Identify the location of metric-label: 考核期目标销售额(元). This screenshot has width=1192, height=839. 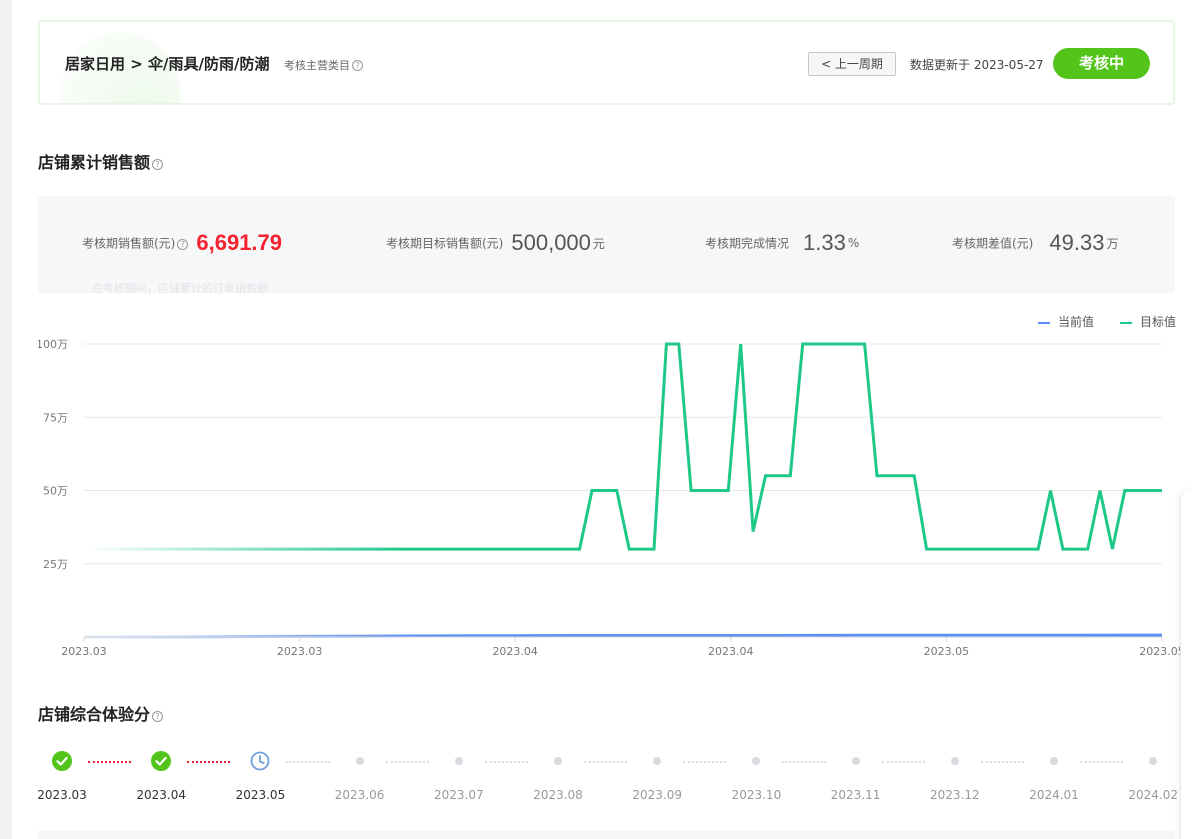
(445, 243).